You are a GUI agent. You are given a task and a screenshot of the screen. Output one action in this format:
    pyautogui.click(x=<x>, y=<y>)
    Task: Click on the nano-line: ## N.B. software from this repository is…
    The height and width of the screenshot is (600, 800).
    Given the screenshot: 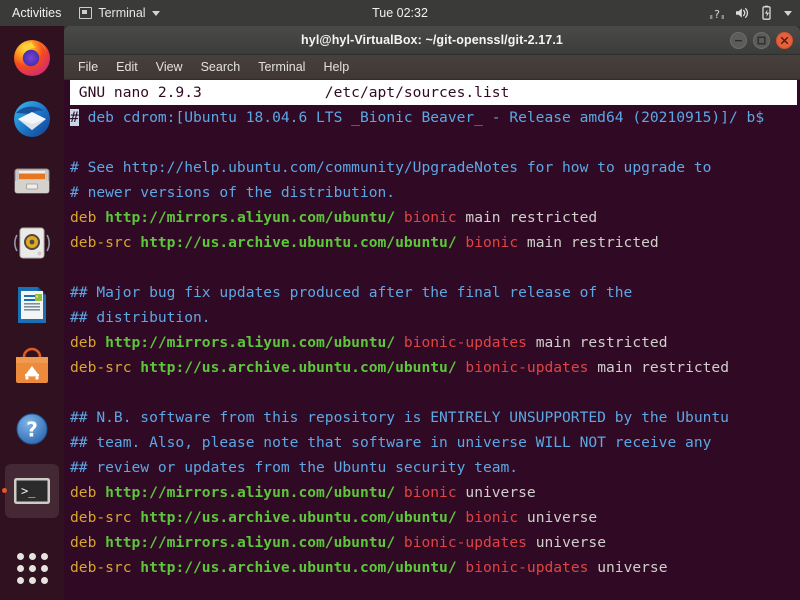 What is the action you would take?
    pyautogui.click(x=433, y=417)
    